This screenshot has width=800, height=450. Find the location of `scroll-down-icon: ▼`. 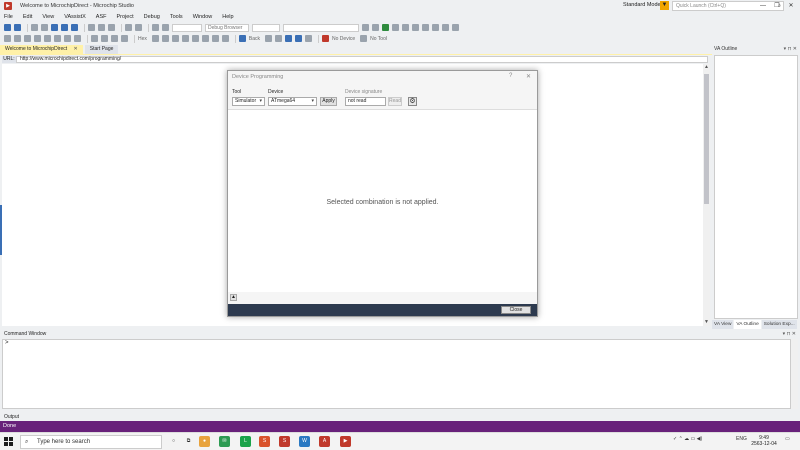

scroll-down-icon: ▼ is located at coordinates (706, 322).